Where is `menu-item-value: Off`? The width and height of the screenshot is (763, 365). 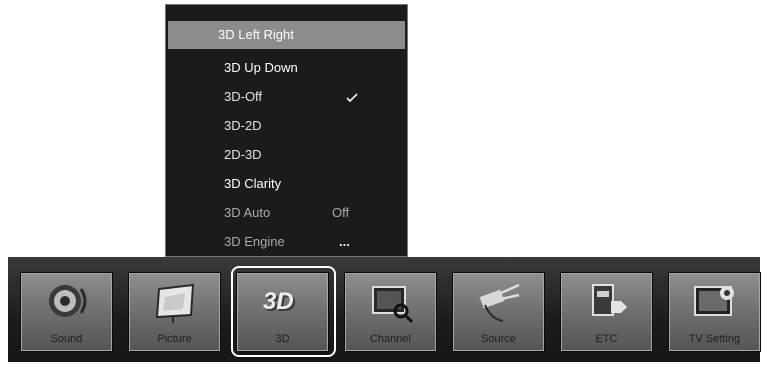
menu-item-value: Off is located at coordinates (341, 212).